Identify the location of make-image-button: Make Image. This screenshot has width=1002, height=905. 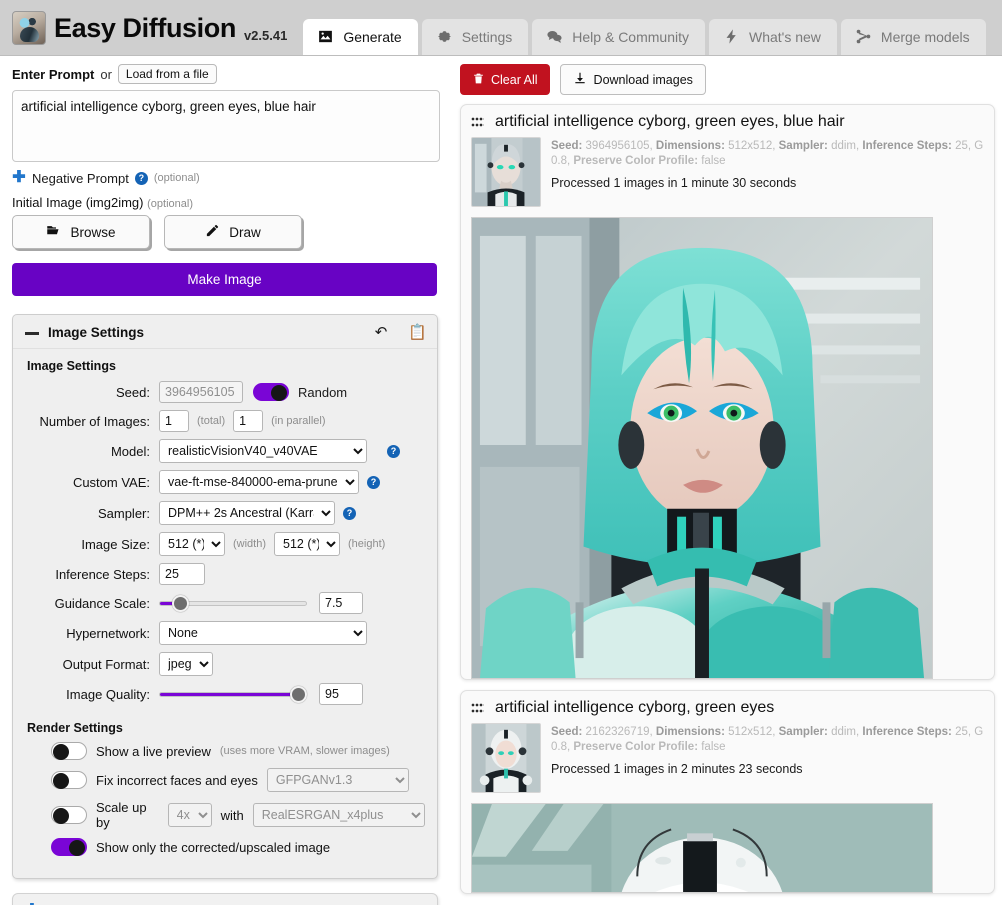
(224, 279).